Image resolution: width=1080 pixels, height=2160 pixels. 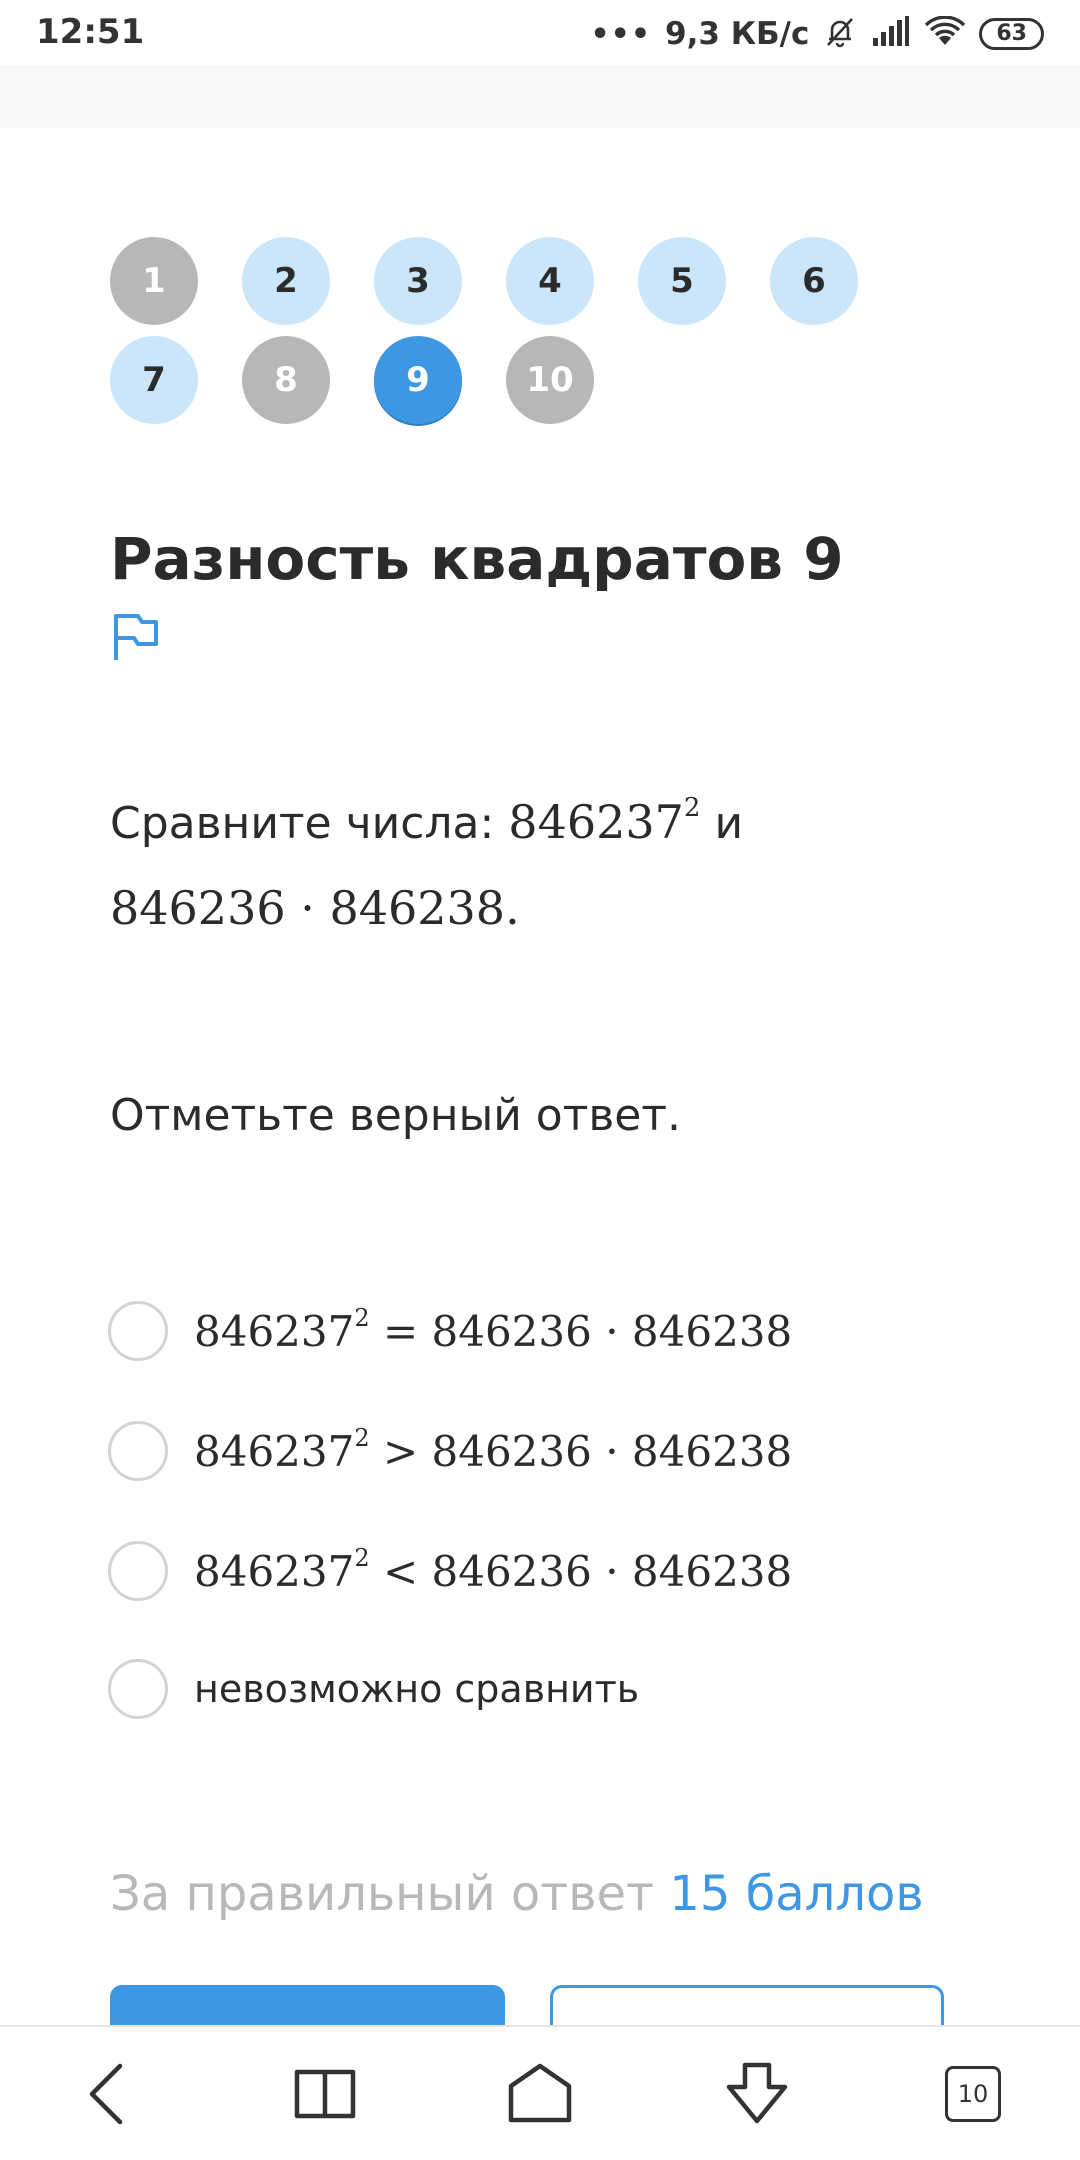 What do you see at coordinates (477, 559) in the screenshot?
I see `task-title: Разность квадратов 9` at bounding box center [477, 559].